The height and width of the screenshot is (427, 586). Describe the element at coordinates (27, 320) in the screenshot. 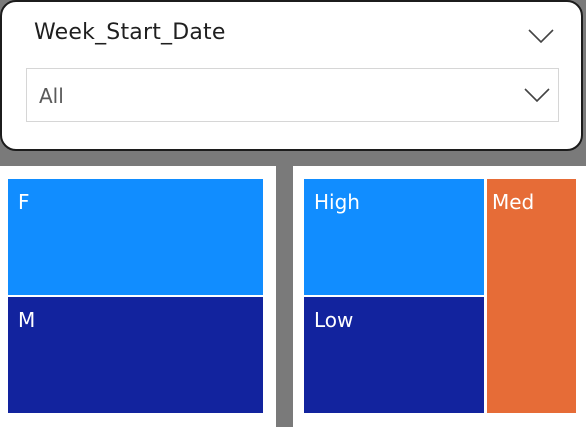

I see `tile-label: M` at that location.